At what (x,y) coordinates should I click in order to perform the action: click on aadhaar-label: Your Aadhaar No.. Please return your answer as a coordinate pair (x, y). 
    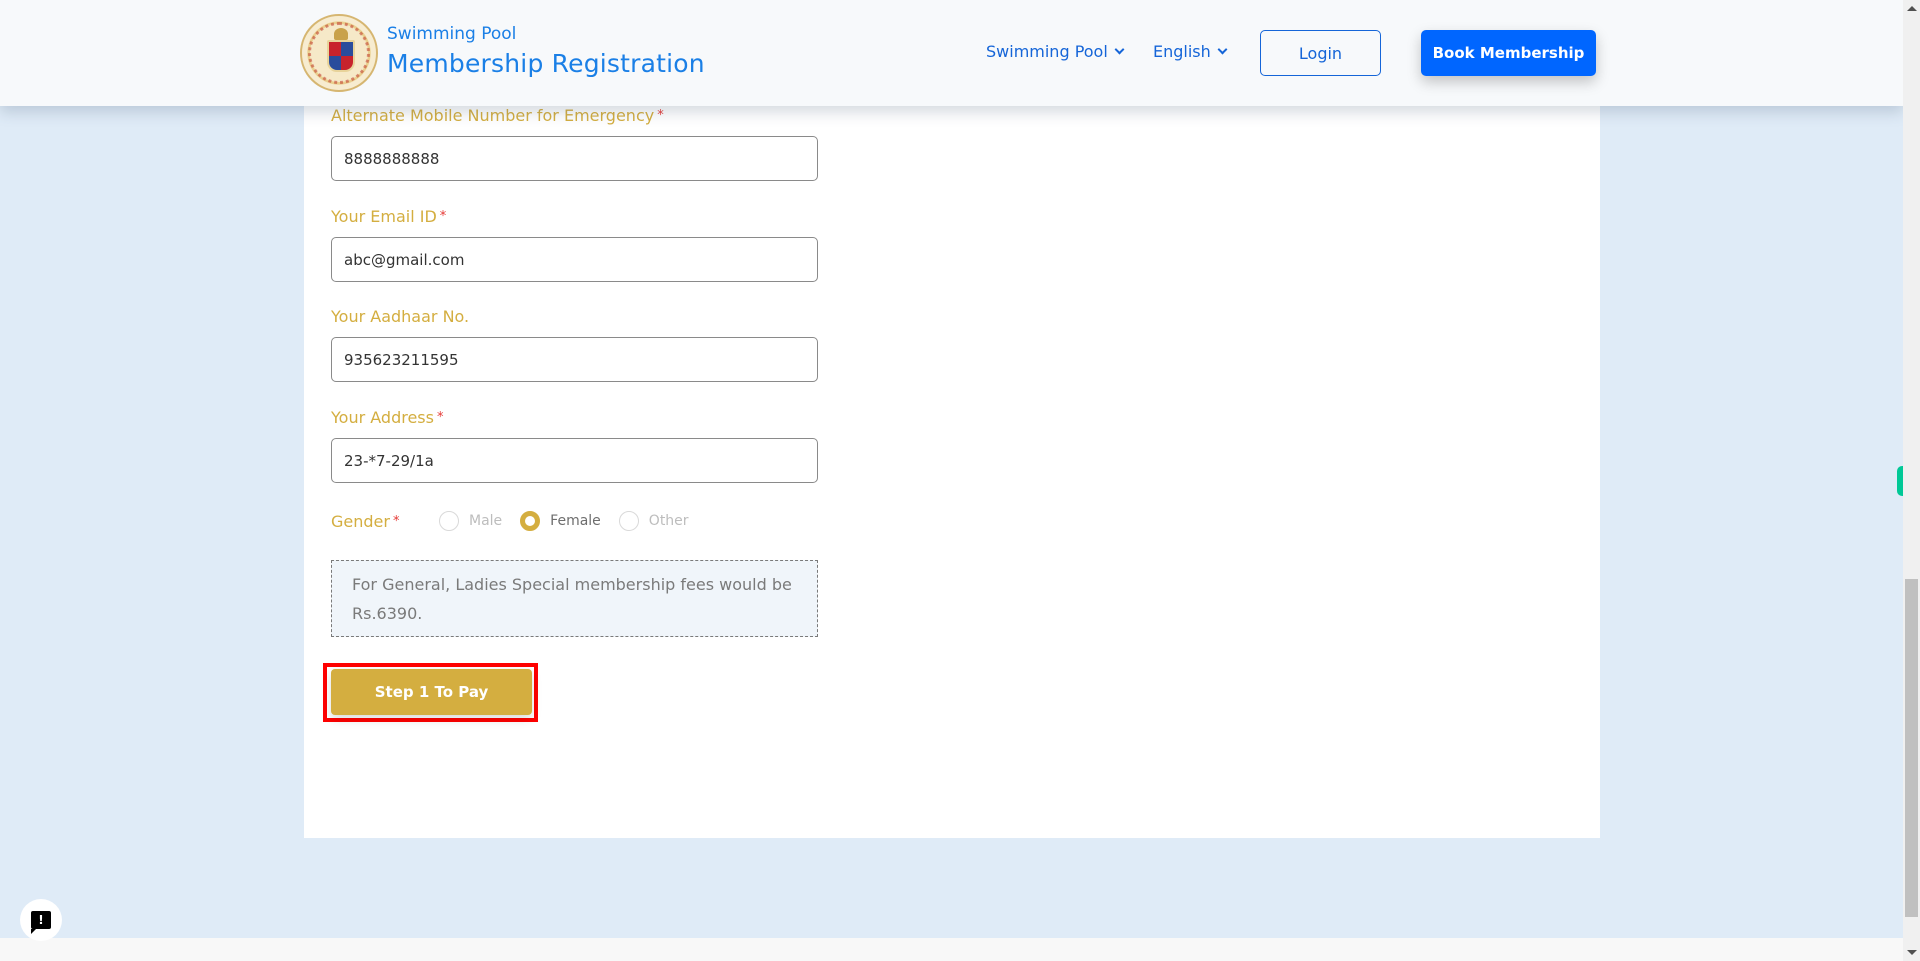
    Looking at the image, I should click on (400, 316).